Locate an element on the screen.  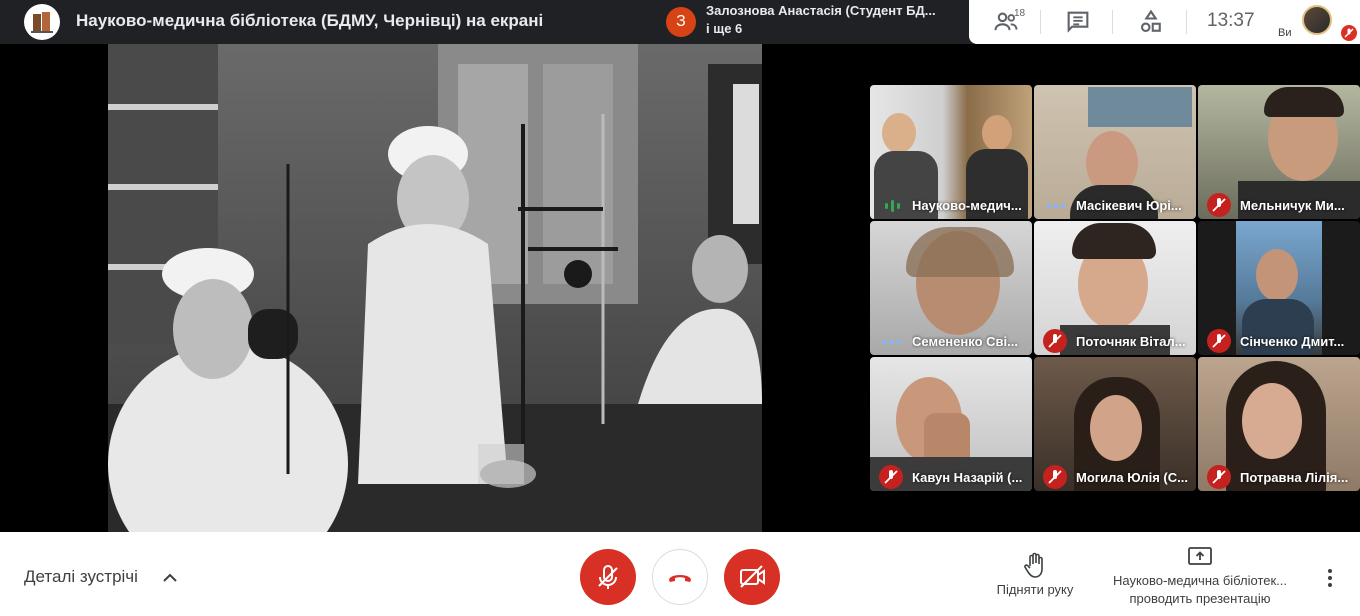
leave-call-button is located at coordinates (680, 577).